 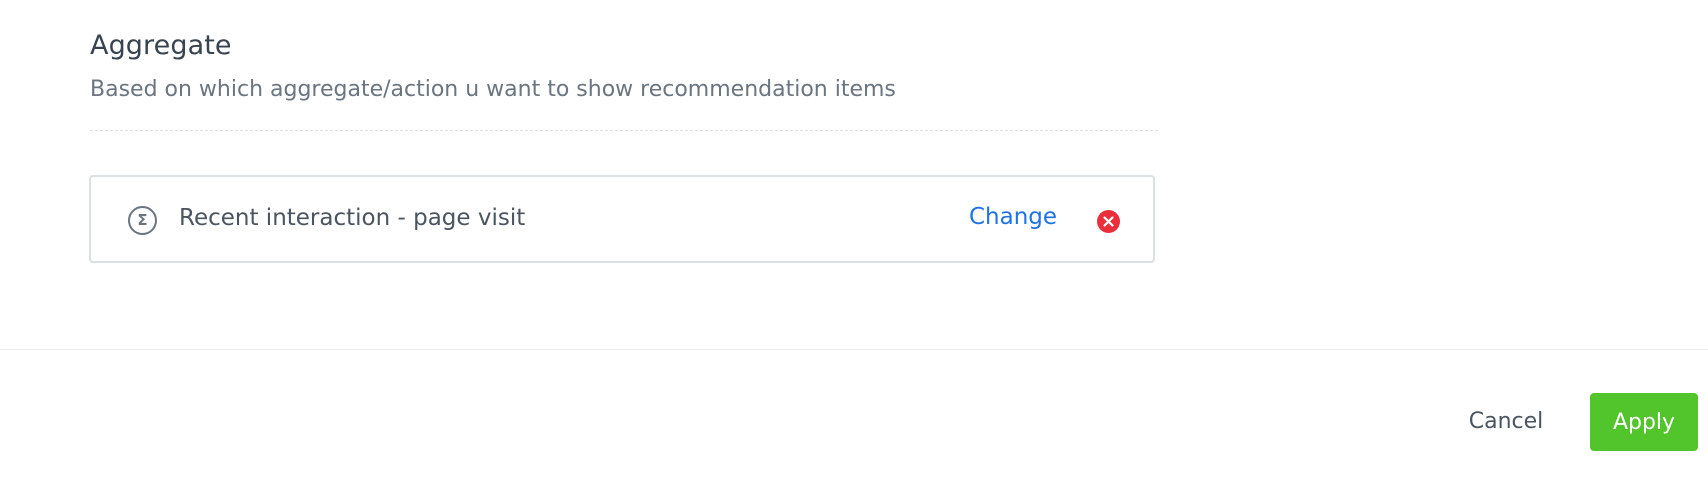 I want to click on cancel-button: Cancel, so click(x=1506, y=421).